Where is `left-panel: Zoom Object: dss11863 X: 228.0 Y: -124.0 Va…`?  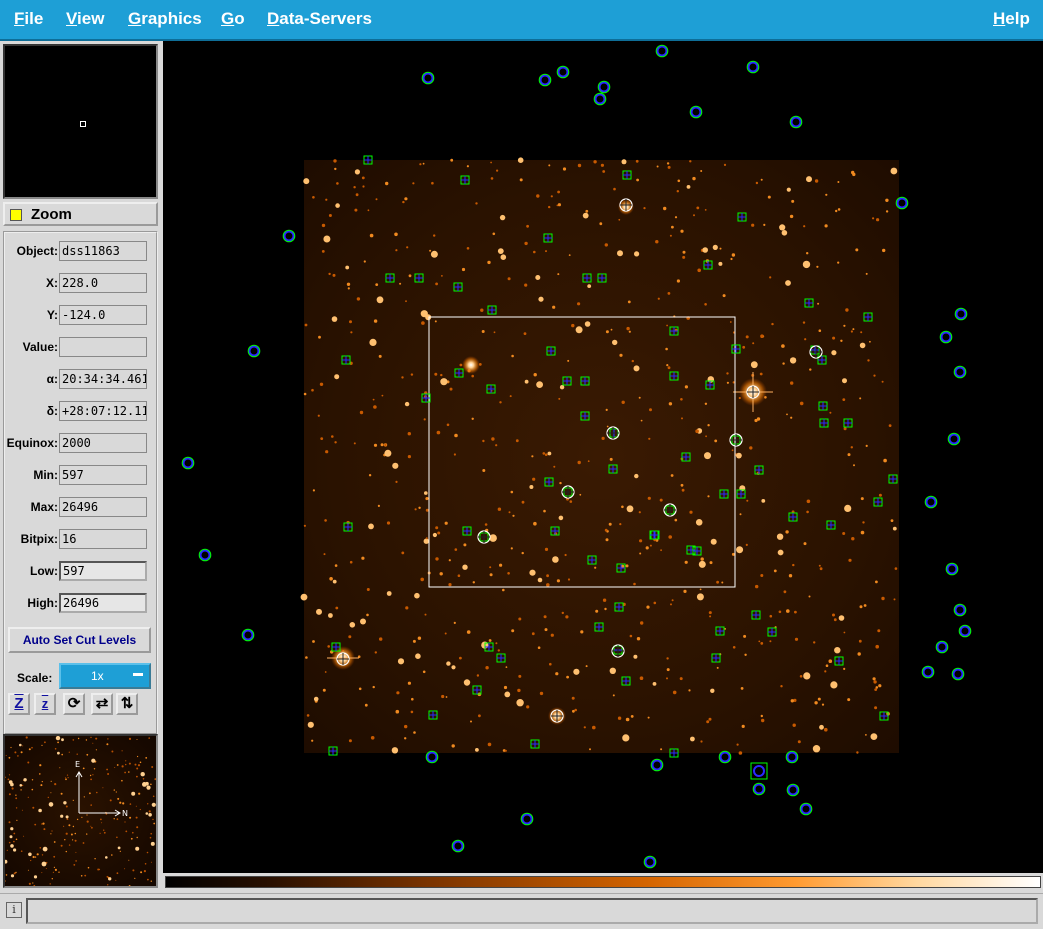 left-panel: Zoom Object: dss11863 X: 228.0 Y: -124.0 Va… is located at coordinates (81, 465).